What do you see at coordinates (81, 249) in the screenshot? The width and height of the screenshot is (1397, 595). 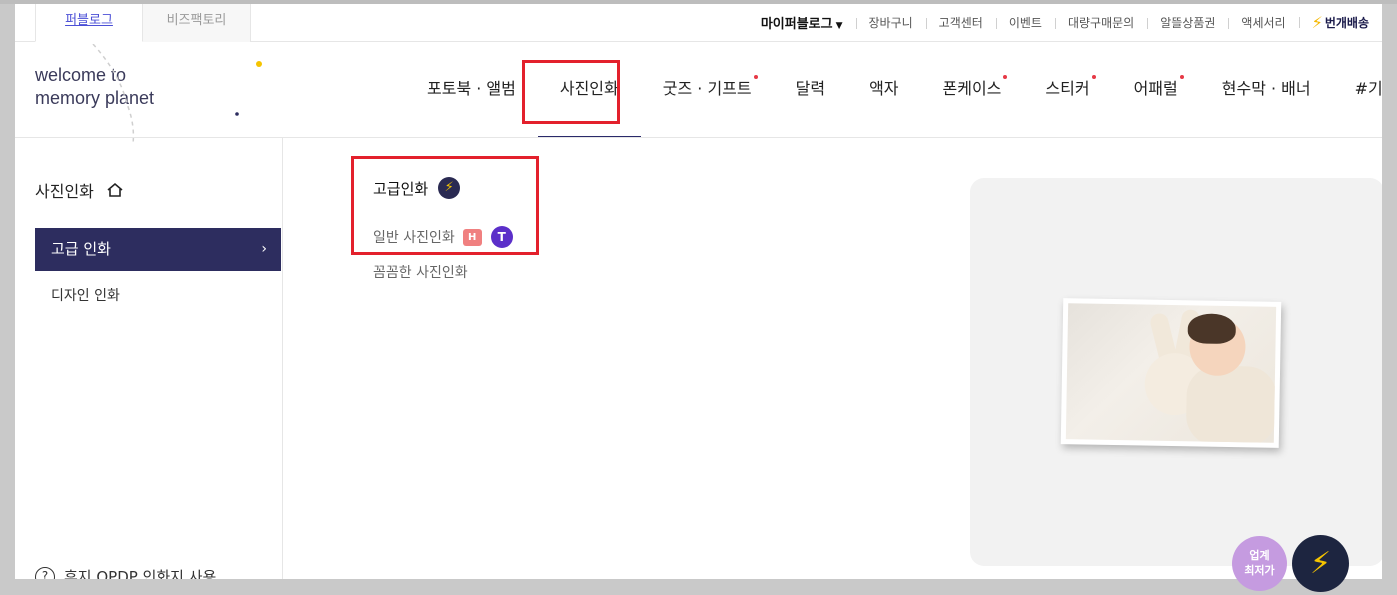 I see `sidebar-item-label: 고급 인화` at bounding box center [81, 249].